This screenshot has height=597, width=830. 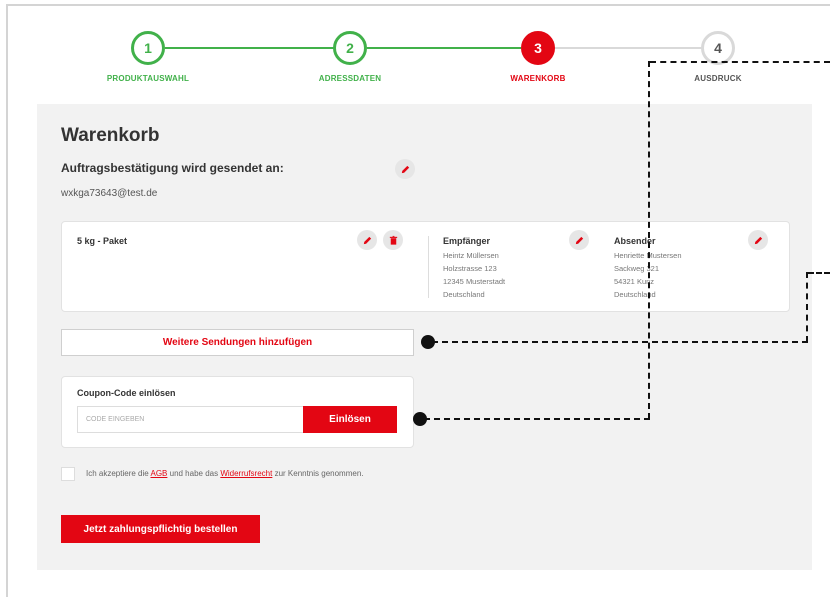 What do you see at coordinates (807, 307) in the screenshot?
I see `annotation-line-right-vertical` at bounding box center [807, 307].